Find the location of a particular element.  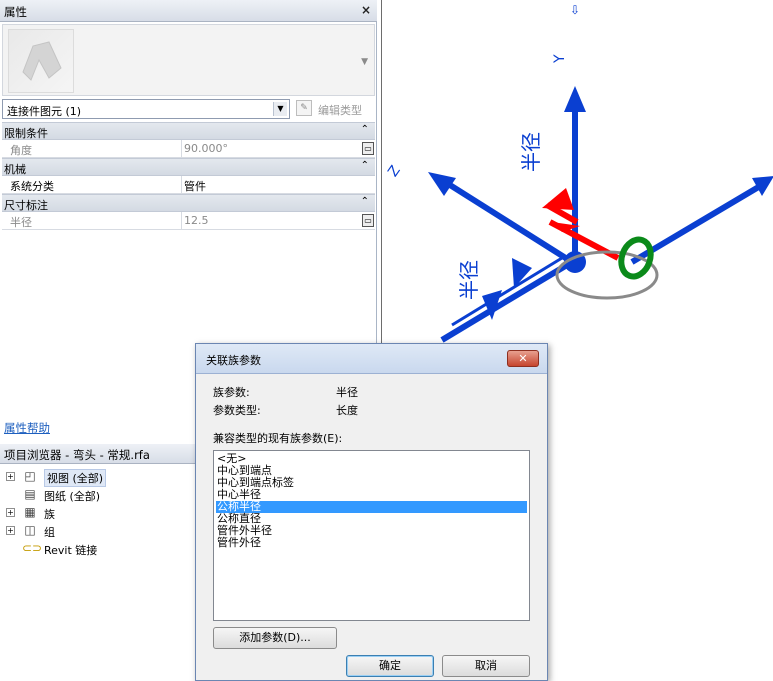

tree-item-label: 视图 (全部) is located at coordinates (75, 478).